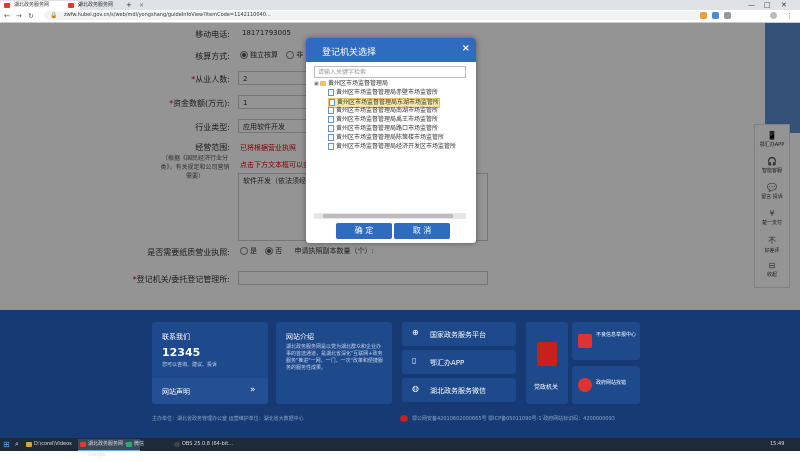  Describe the element at coordinates (351, 84) in the screenshot. I see `tree-root-node: ▣ 黄州区市场监督管理局` at that location.